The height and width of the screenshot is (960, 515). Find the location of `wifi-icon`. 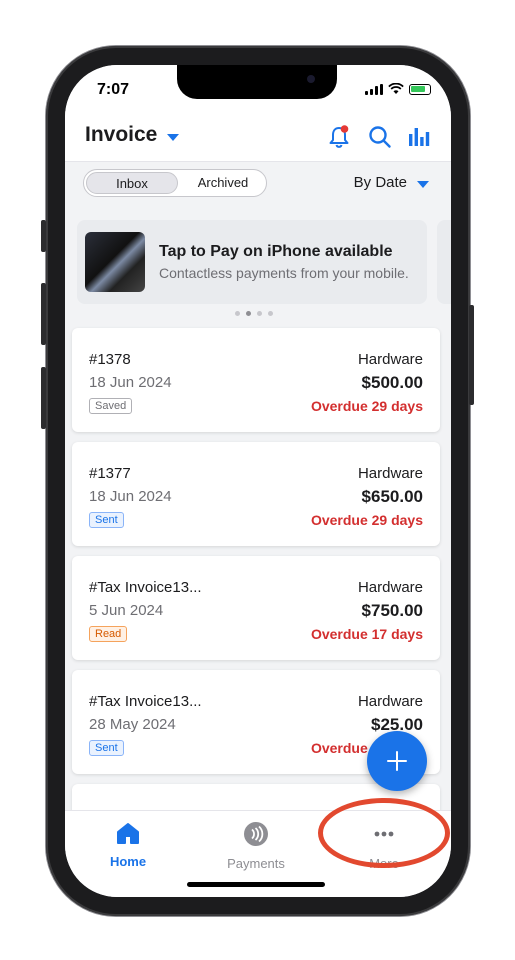

wifi-icon is located at coordinates (396, 88).